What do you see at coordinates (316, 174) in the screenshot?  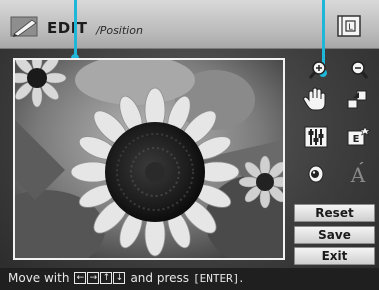 I see `red-eye-icon` at bounding box center [316, 174].